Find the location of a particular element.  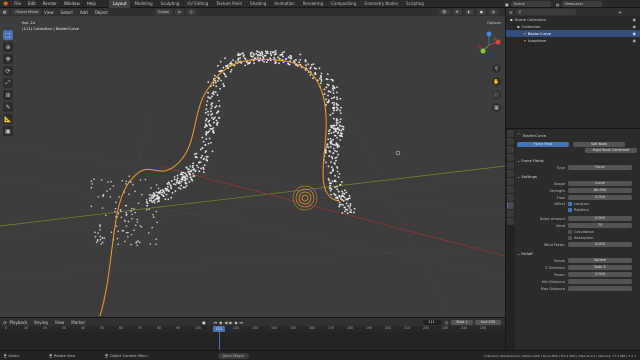

type-select: Force is located at coordinates (600, 167).